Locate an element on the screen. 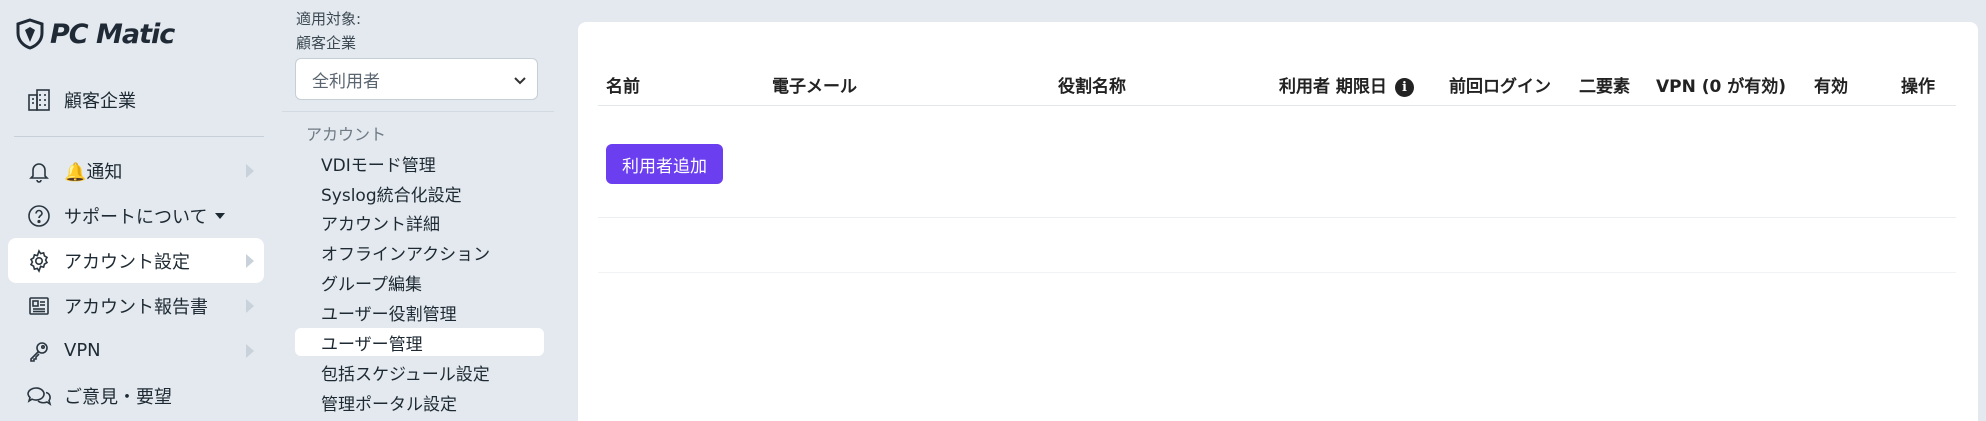 The image size is (1986, 421). sidebar-item-label: ご意見・要望 is located at coordinates (118, 397).